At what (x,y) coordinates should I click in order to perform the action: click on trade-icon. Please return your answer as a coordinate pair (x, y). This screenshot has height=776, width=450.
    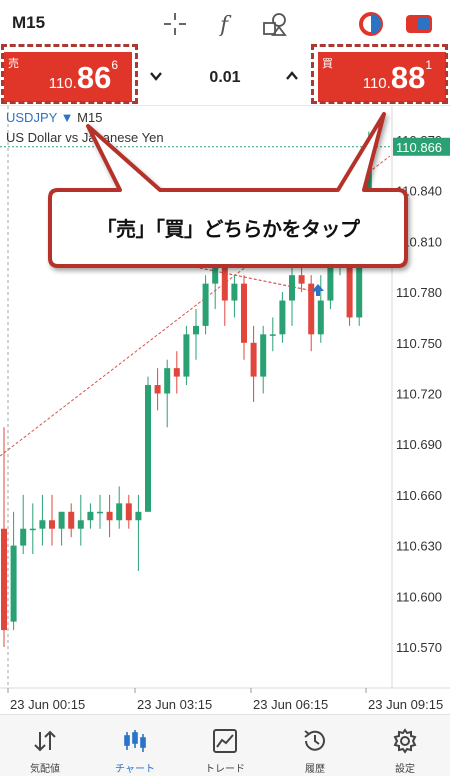
    Looking at the image, I should click on (225, 741).